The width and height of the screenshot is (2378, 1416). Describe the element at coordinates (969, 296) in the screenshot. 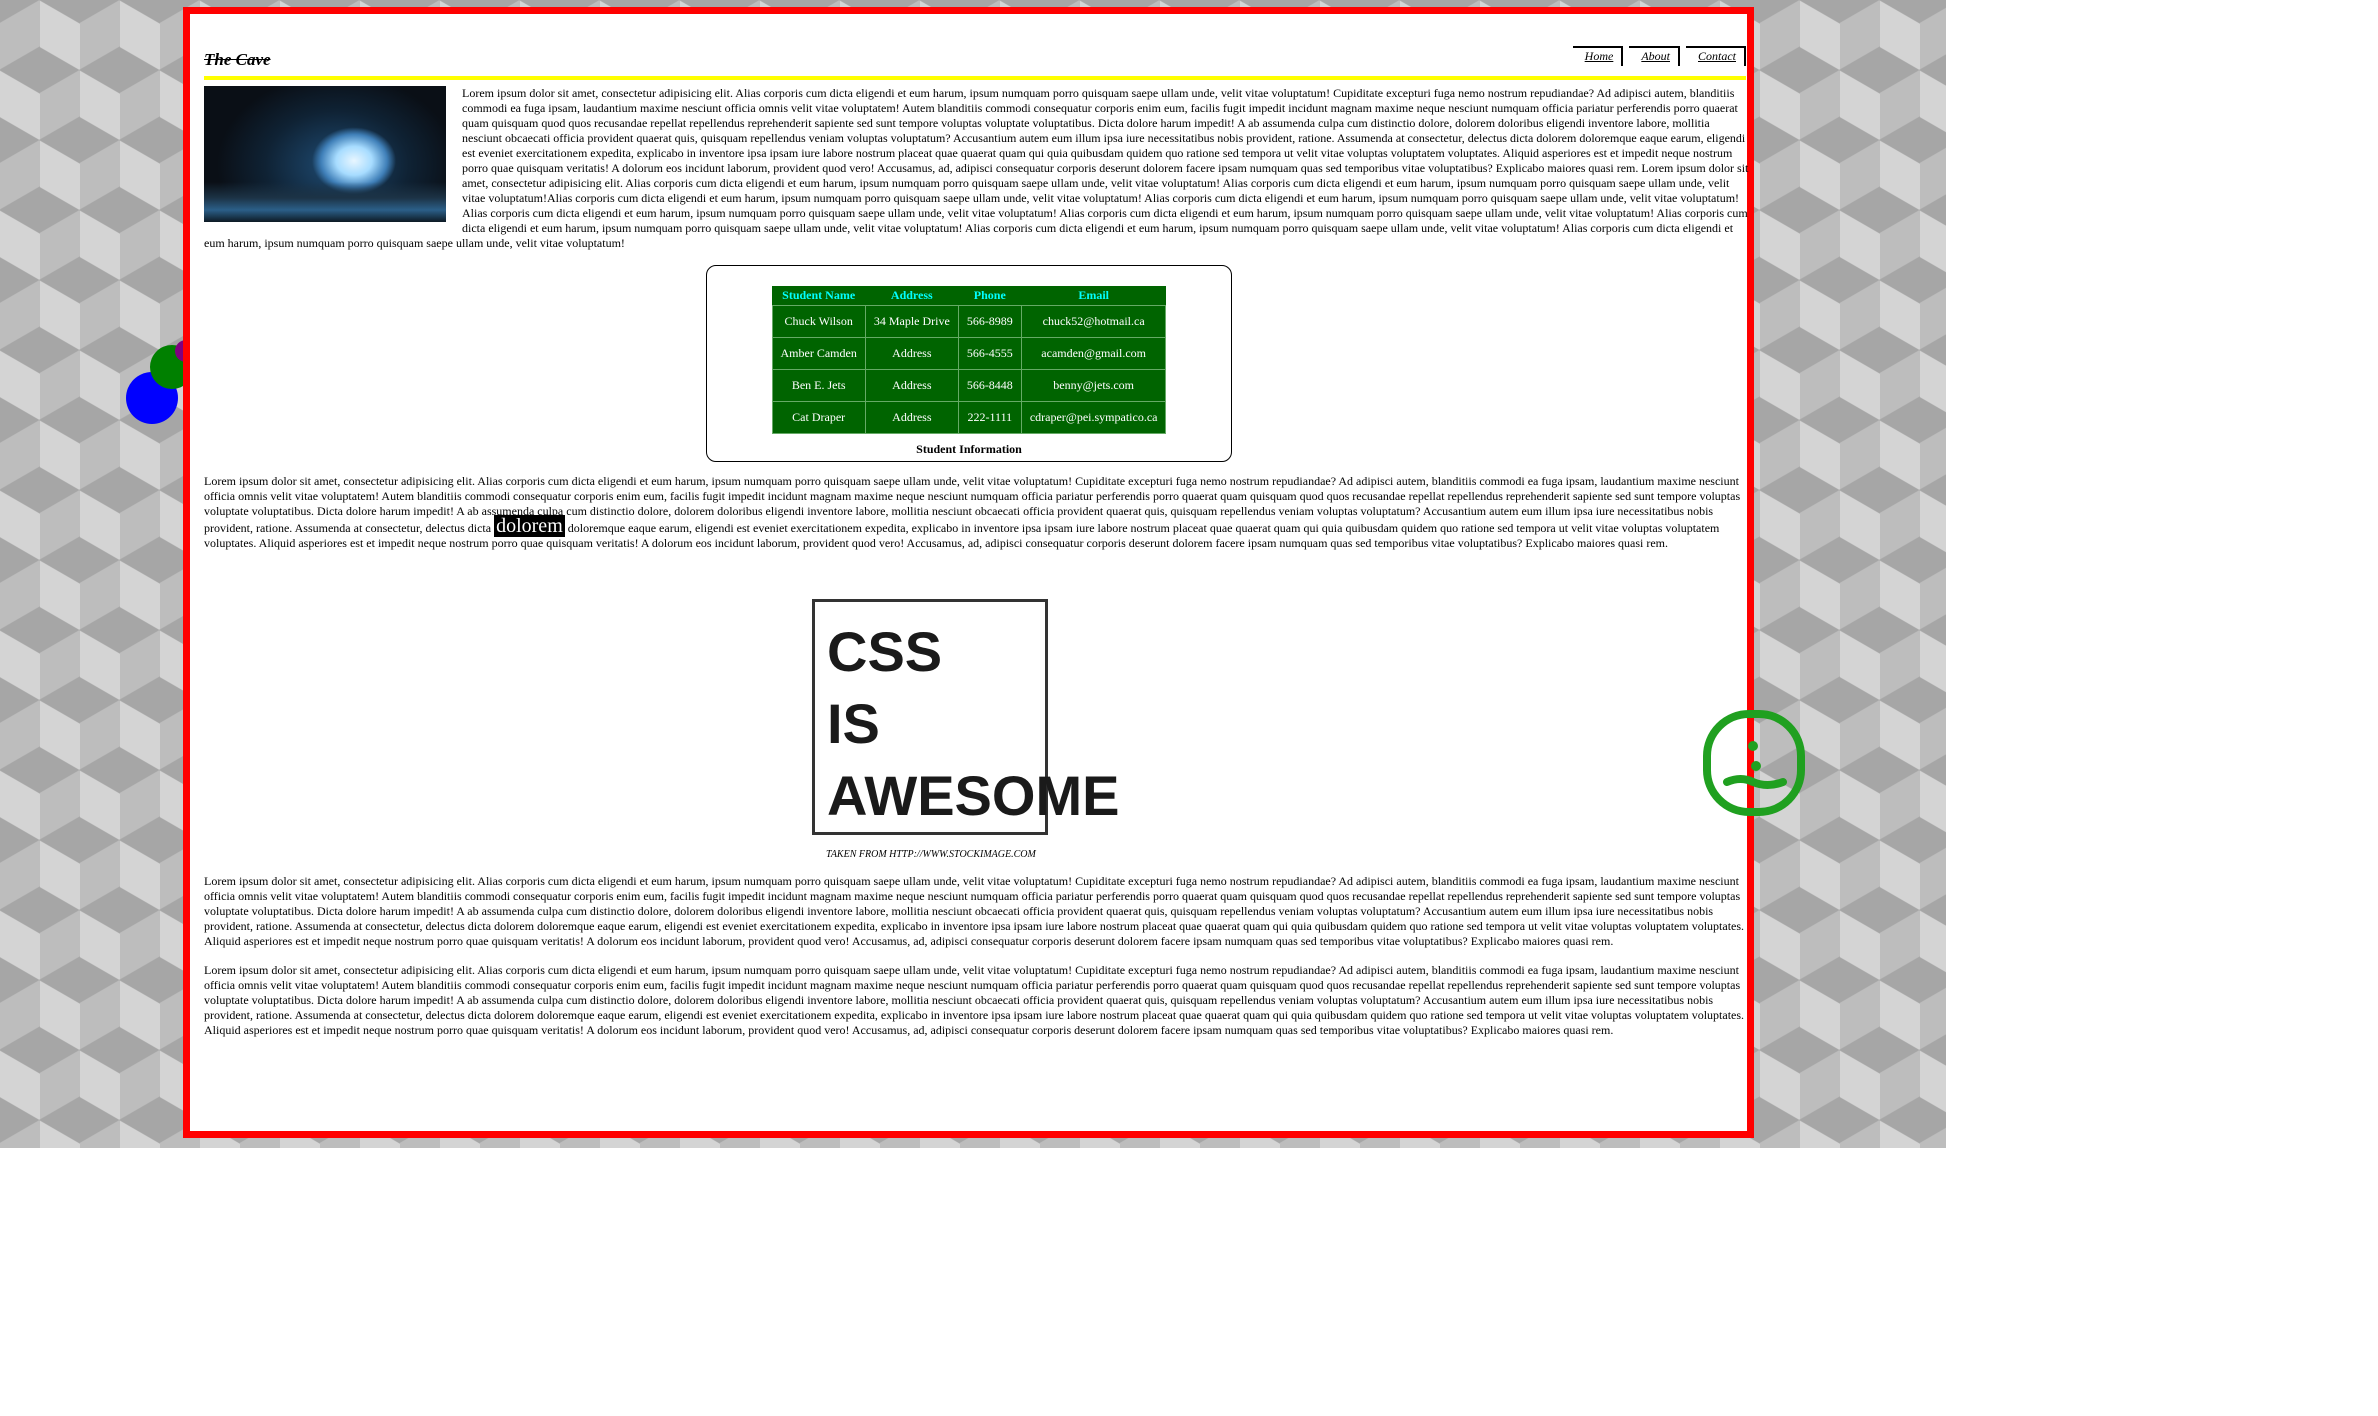

I see `table-header-row: Student Name Address Phone Email` at that location.